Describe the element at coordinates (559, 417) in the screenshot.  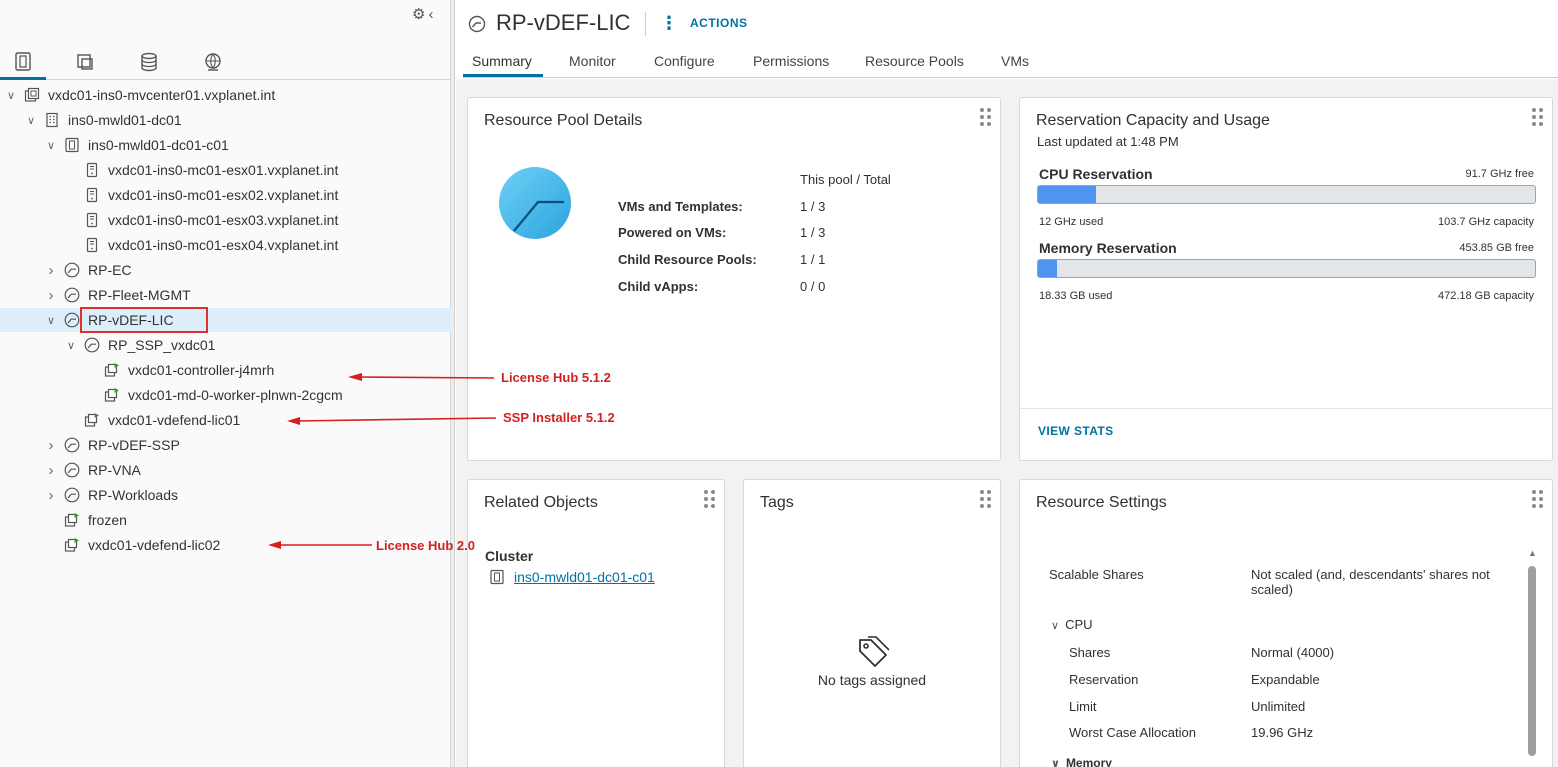
I see `annotation-ssp-installer: SSP Installer 5.1.2` at that location.